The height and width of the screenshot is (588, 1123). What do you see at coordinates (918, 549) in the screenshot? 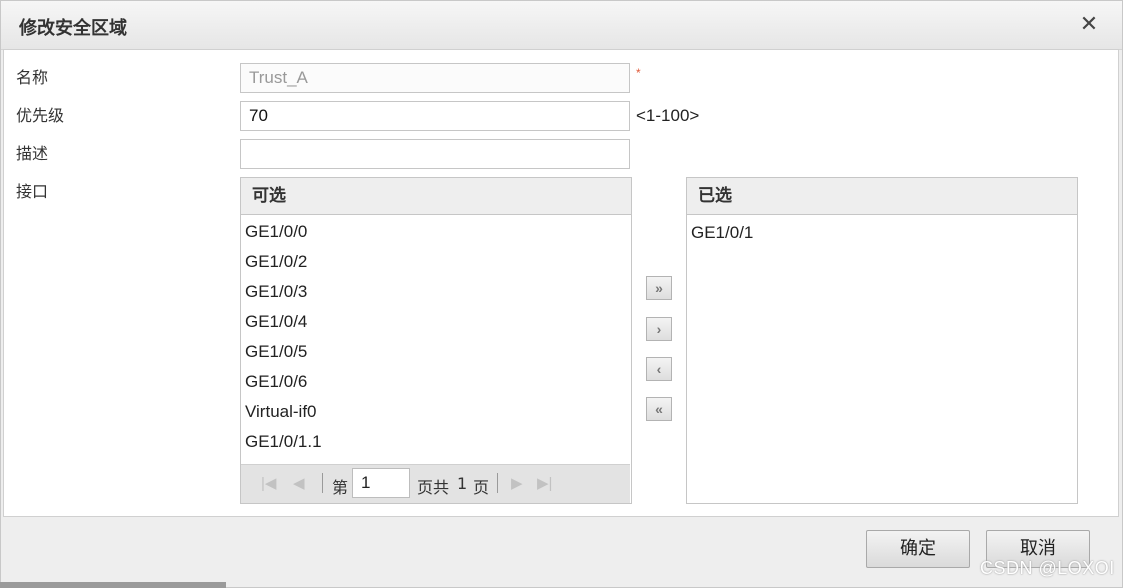
I see `ok-button: 确定` at bounding box center [918, 549].